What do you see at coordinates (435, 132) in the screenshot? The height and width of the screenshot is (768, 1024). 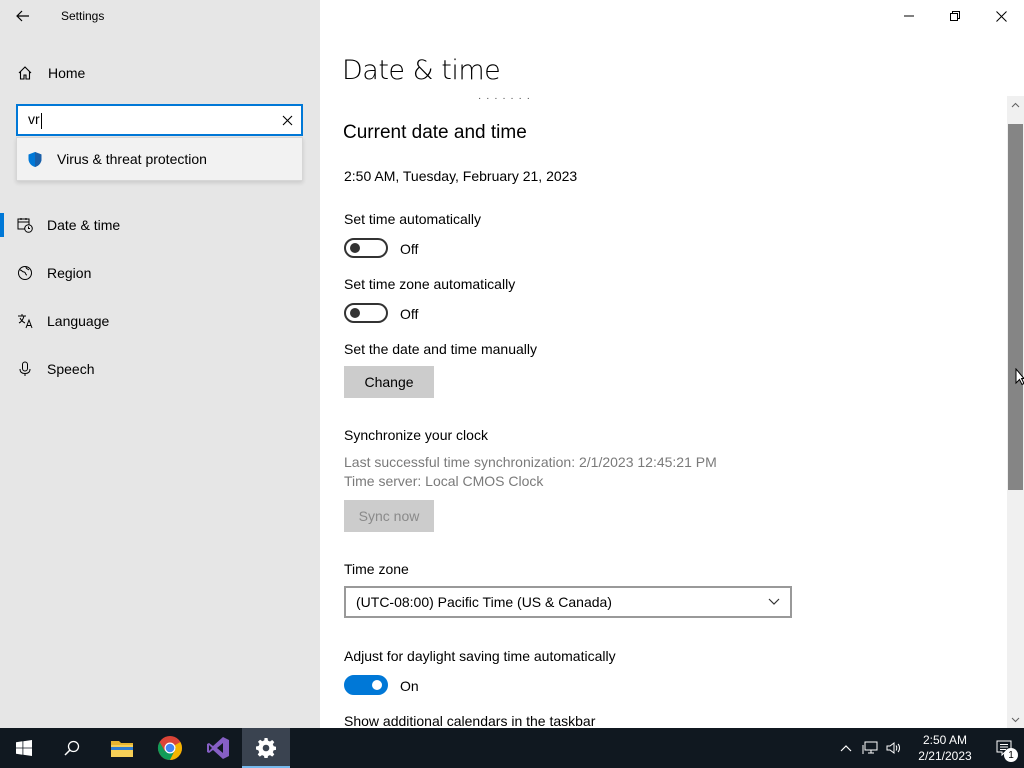 I see `section-title: Current date and time` at bounding box center [435, 132].